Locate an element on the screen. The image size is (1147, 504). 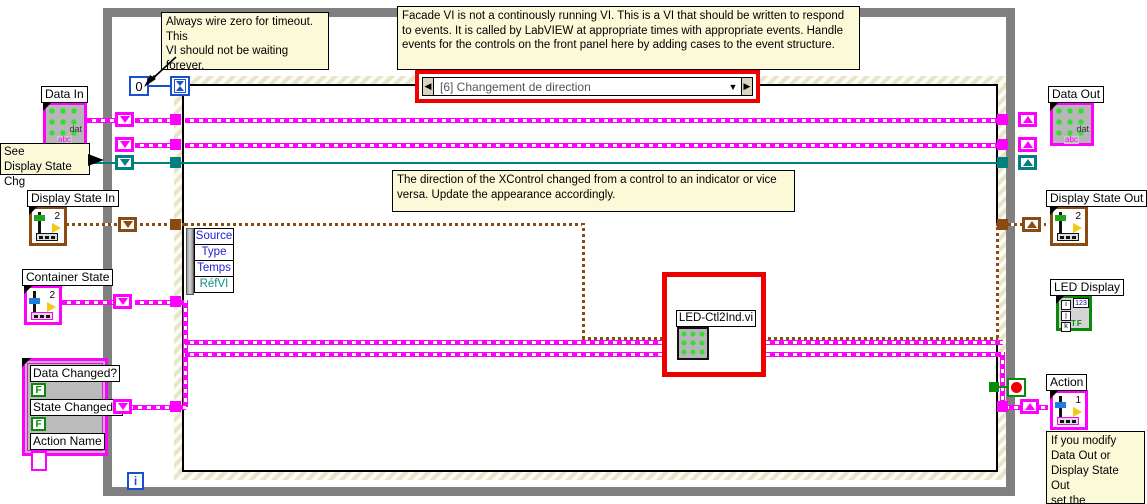
cluster-field-label-0: Data Changed? is located at coordinates (75, 373).